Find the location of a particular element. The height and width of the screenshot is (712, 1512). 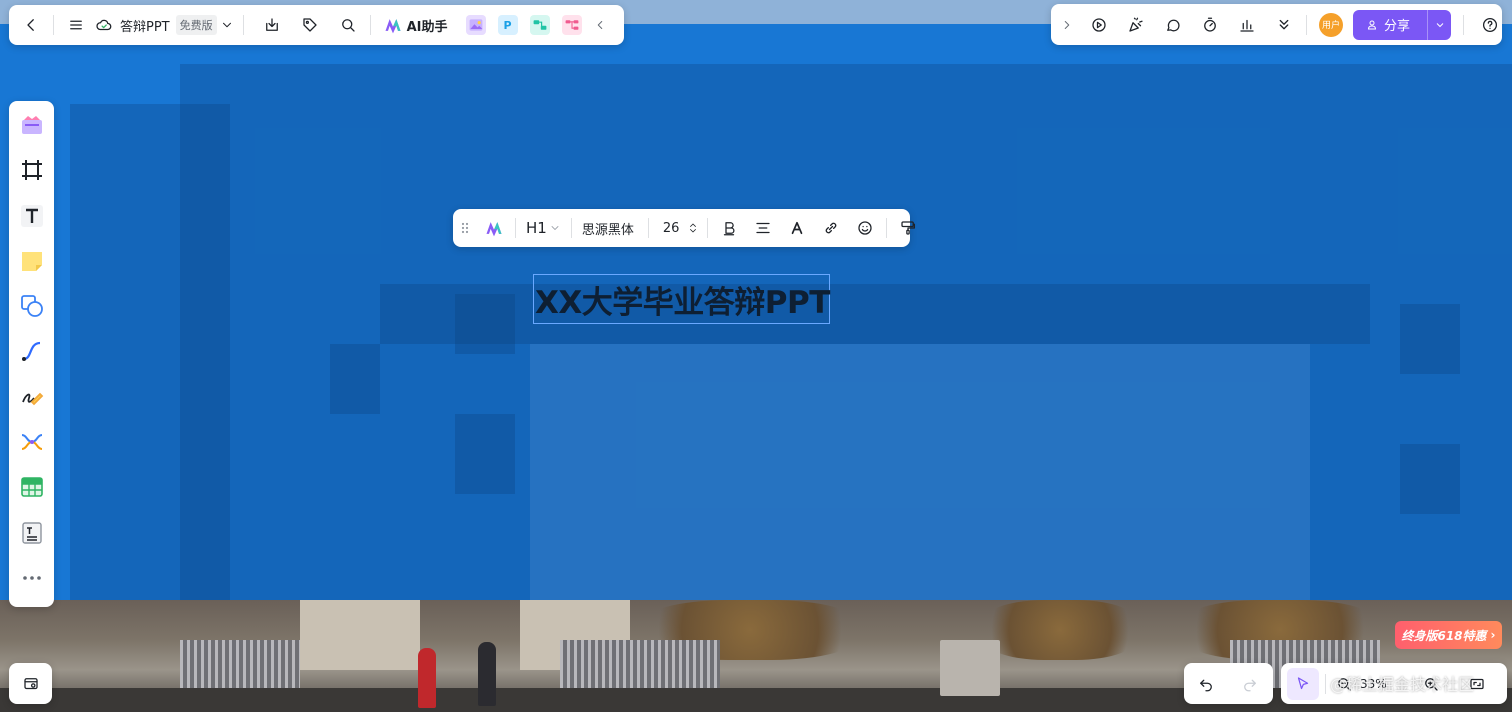

person-red is located at coordinates (427, 678).